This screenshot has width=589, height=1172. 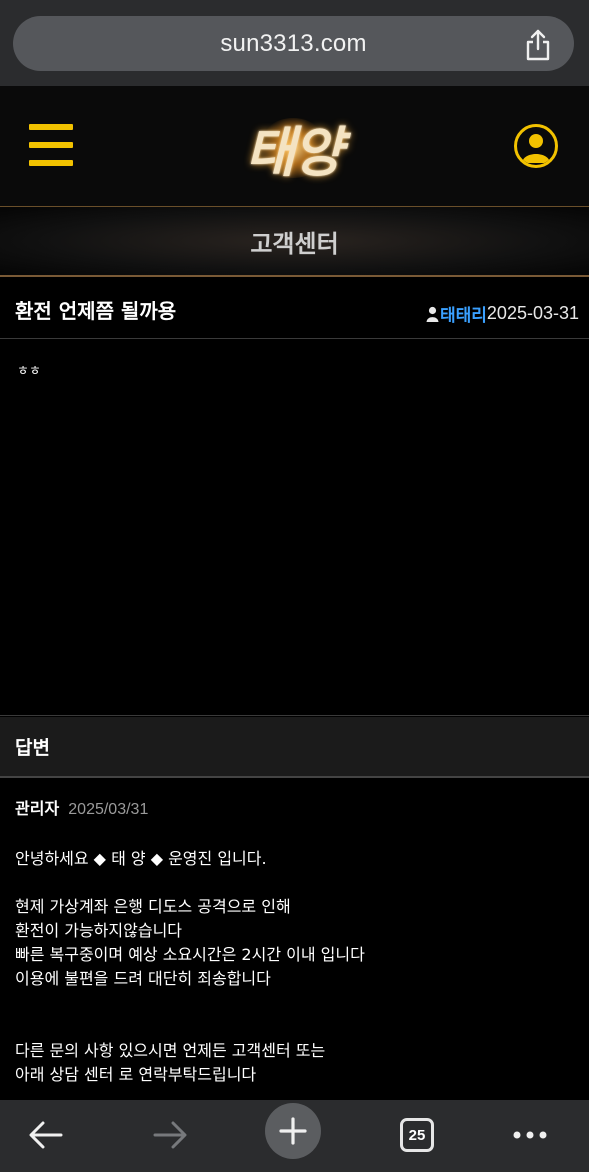 I want to click on site-logo: 태양, so click(x=293, y=147).